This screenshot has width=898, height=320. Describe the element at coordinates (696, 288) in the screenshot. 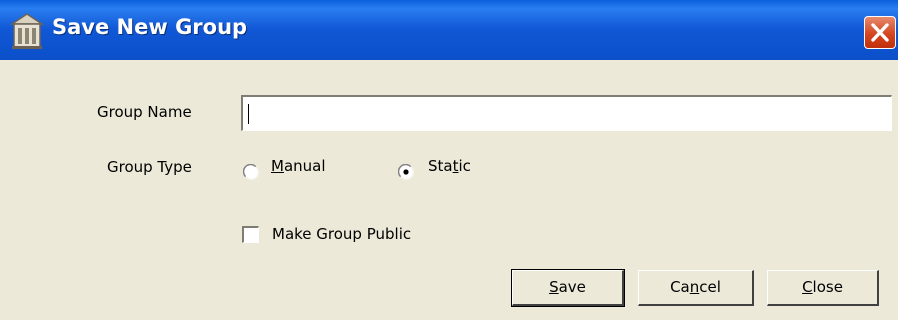

I see `cancel-button: Cancel` at that location.